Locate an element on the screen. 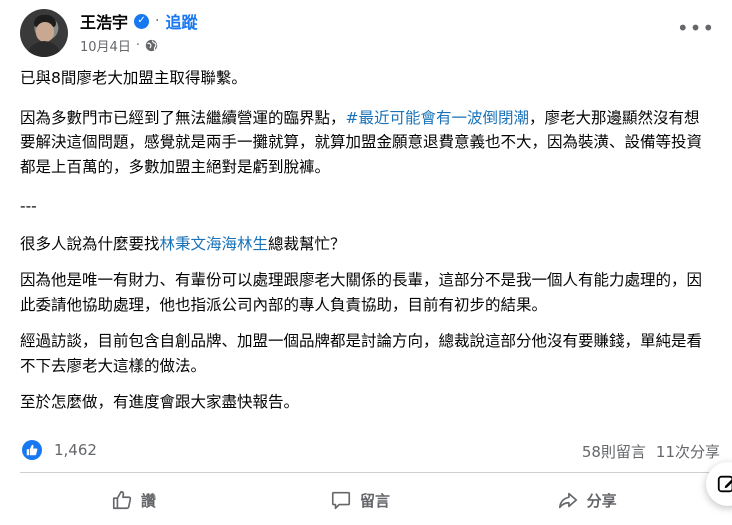 The width and height of the screenshot is (732, 525). author-avatar is located at coordinates (44, 33).